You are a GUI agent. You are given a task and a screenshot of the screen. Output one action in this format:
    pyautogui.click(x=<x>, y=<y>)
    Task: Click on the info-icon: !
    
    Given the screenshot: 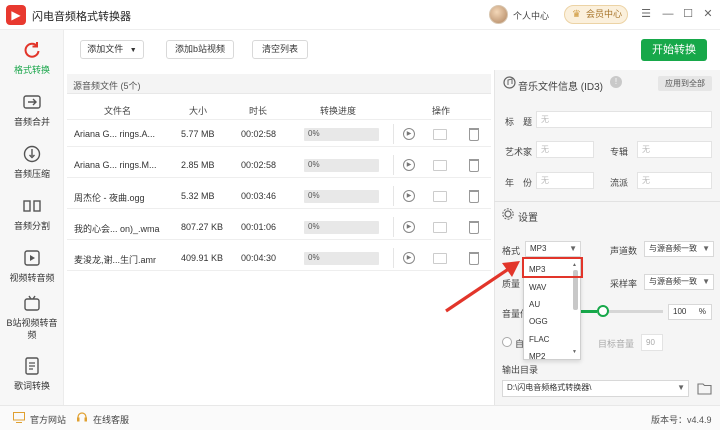 What is the action you would take?
    pyautogui.click(x=616, y=82)
    